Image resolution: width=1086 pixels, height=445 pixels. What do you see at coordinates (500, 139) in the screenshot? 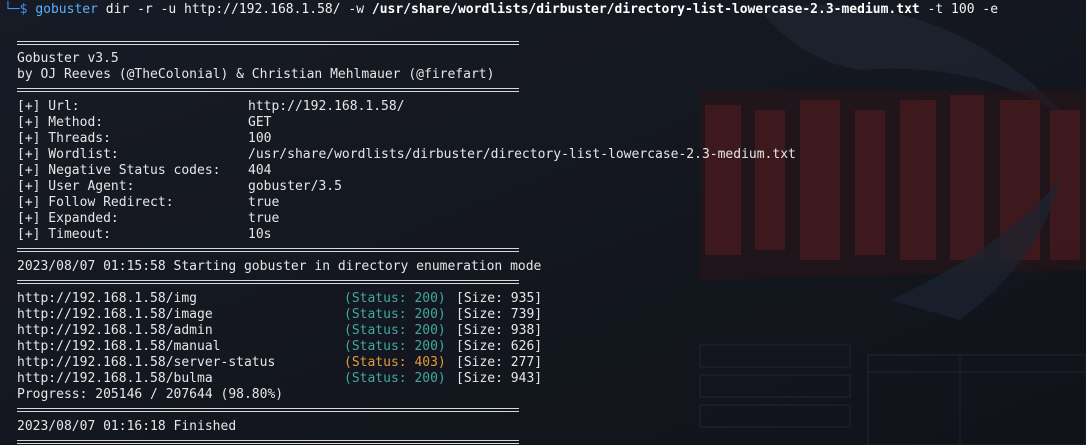
I see `config-row: [+] Threads: 100` at bounding box center [500, 139].